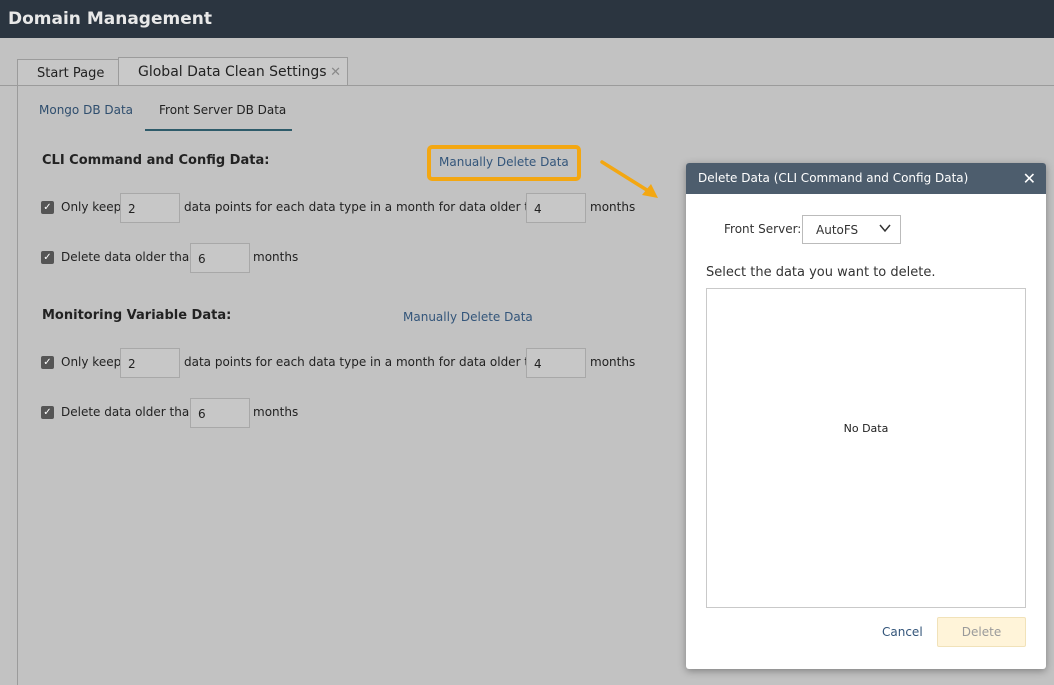  What do you see at coordinates (866, 428) in the screenshot?
I see `no-data-text: No Data` at bounding box center [866, 428].